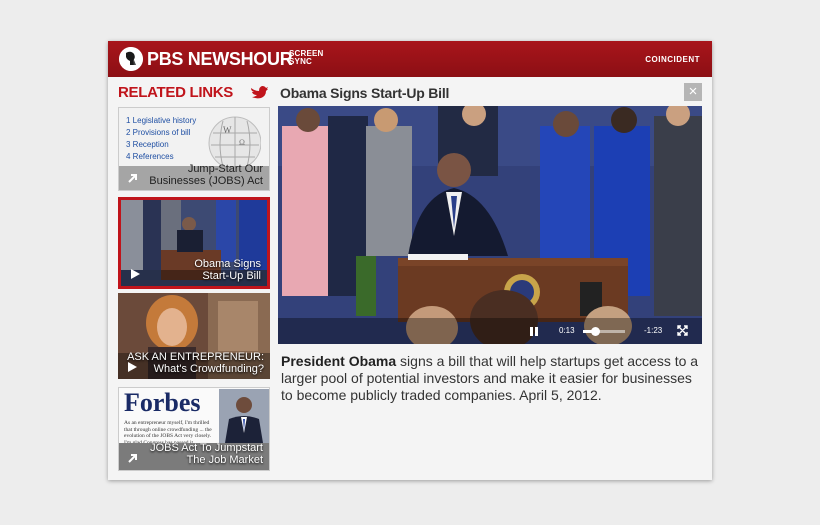 This screenshot has width=820, height=525. Describe the element at coordinates (227, 264) in the screenshot. I see `card-caption-line1: Obama Signs` at that location.